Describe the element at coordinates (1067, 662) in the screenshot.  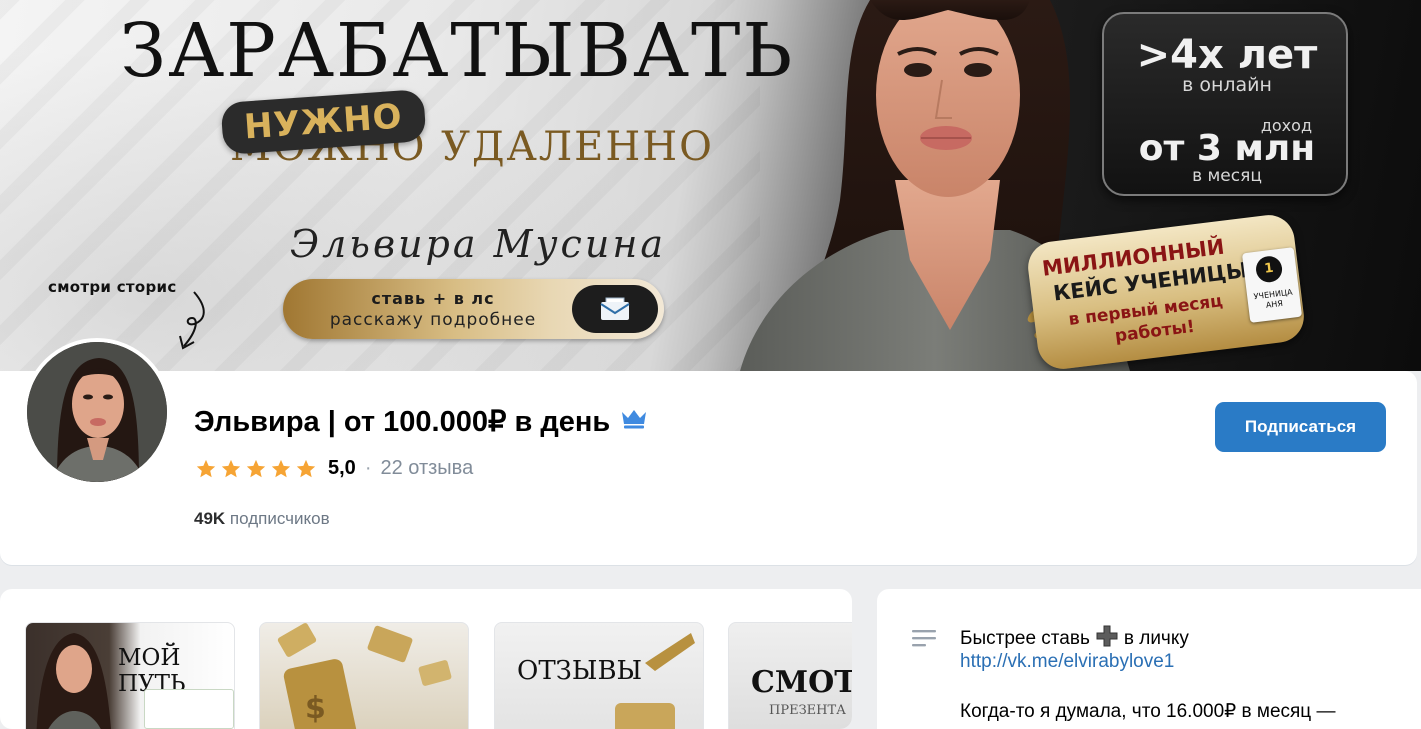
I see `info-link: http://vk.me/elvirabylove1` at that location.